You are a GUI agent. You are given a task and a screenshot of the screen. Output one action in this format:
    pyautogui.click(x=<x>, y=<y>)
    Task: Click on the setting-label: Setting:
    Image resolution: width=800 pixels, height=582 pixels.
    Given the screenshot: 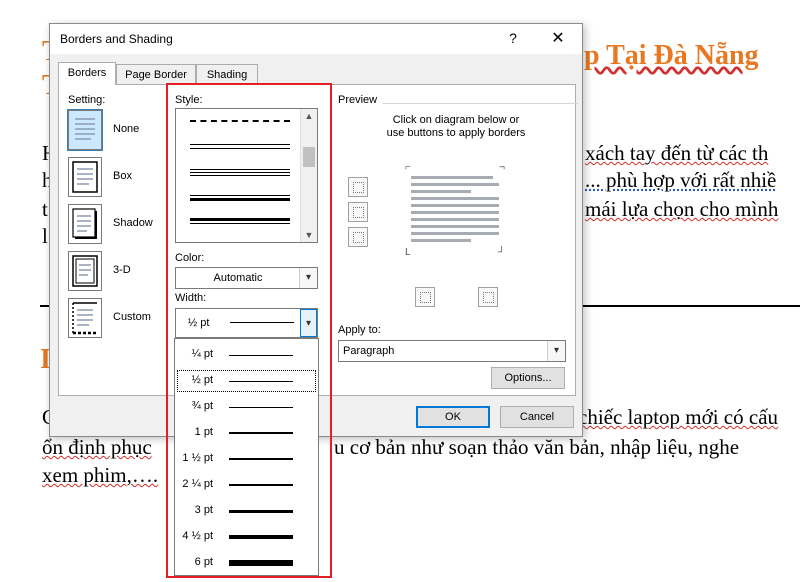 What is the action you would take?
    pyautogui.click(x=87, y=100)
    